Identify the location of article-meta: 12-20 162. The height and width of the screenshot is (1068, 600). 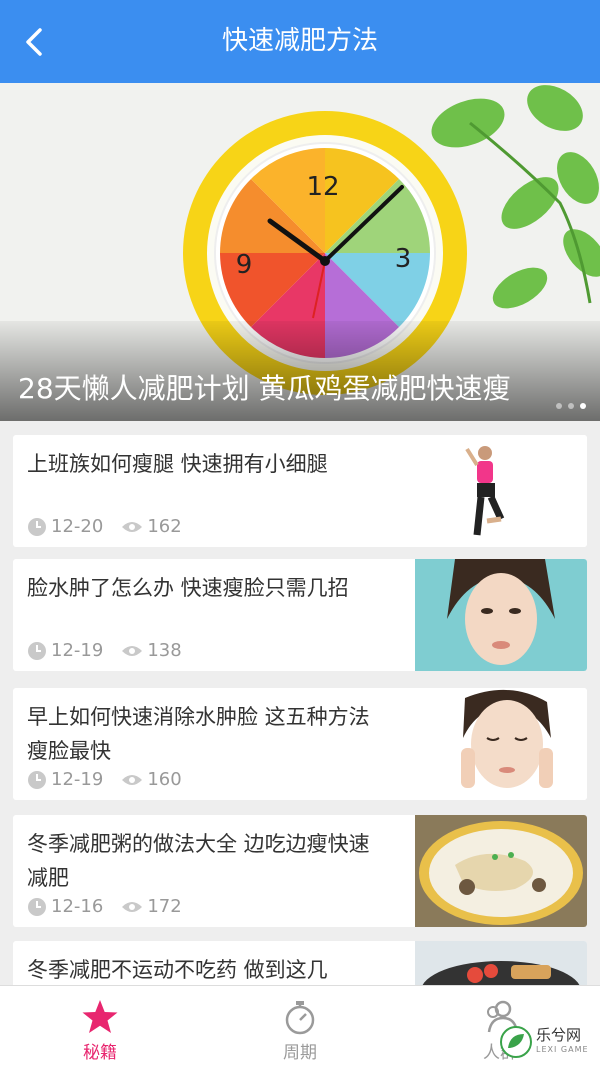
(104, 526).